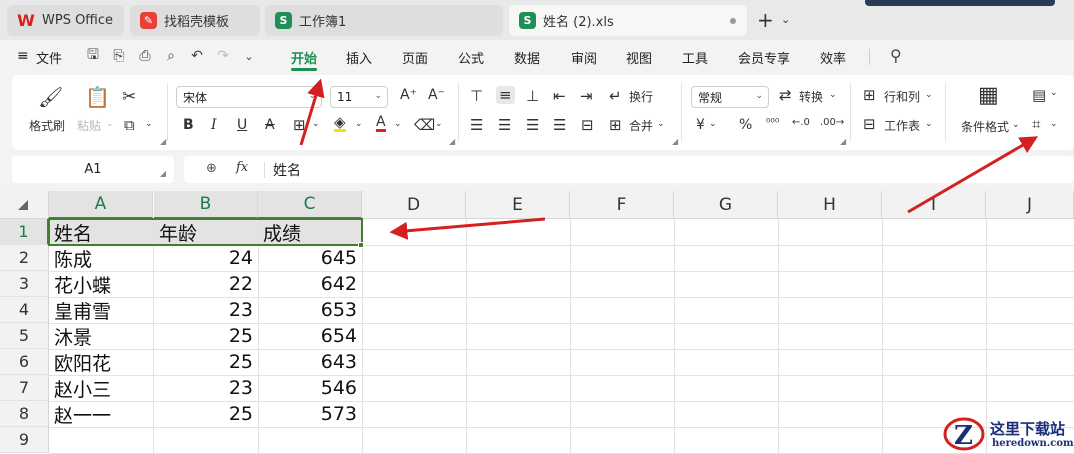 This screenshot has width=1074, height=454. Describe the element at coordinates (532, 96) in the screenshot. I see `align-bottom-icon: ⊥` at that location.